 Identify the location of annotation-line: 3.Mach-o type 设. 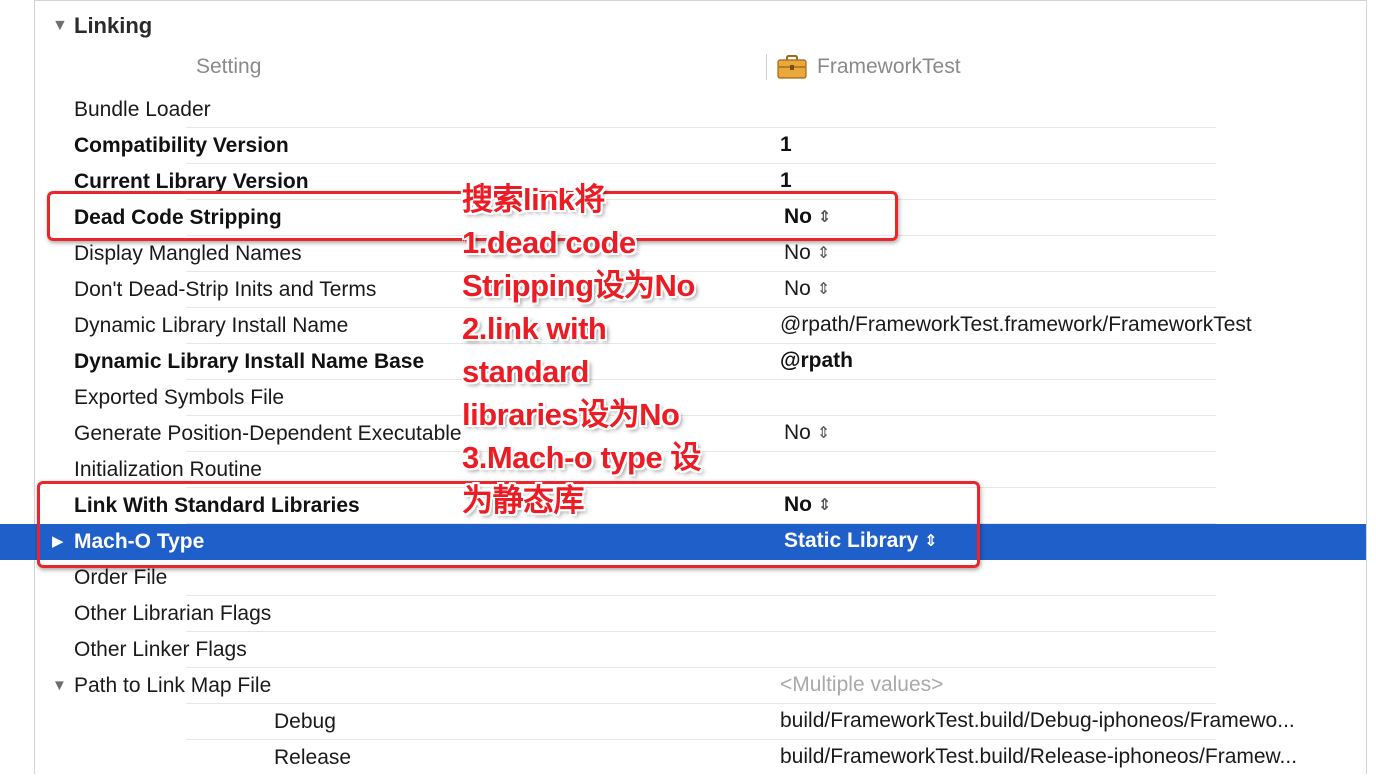
(581, 457).